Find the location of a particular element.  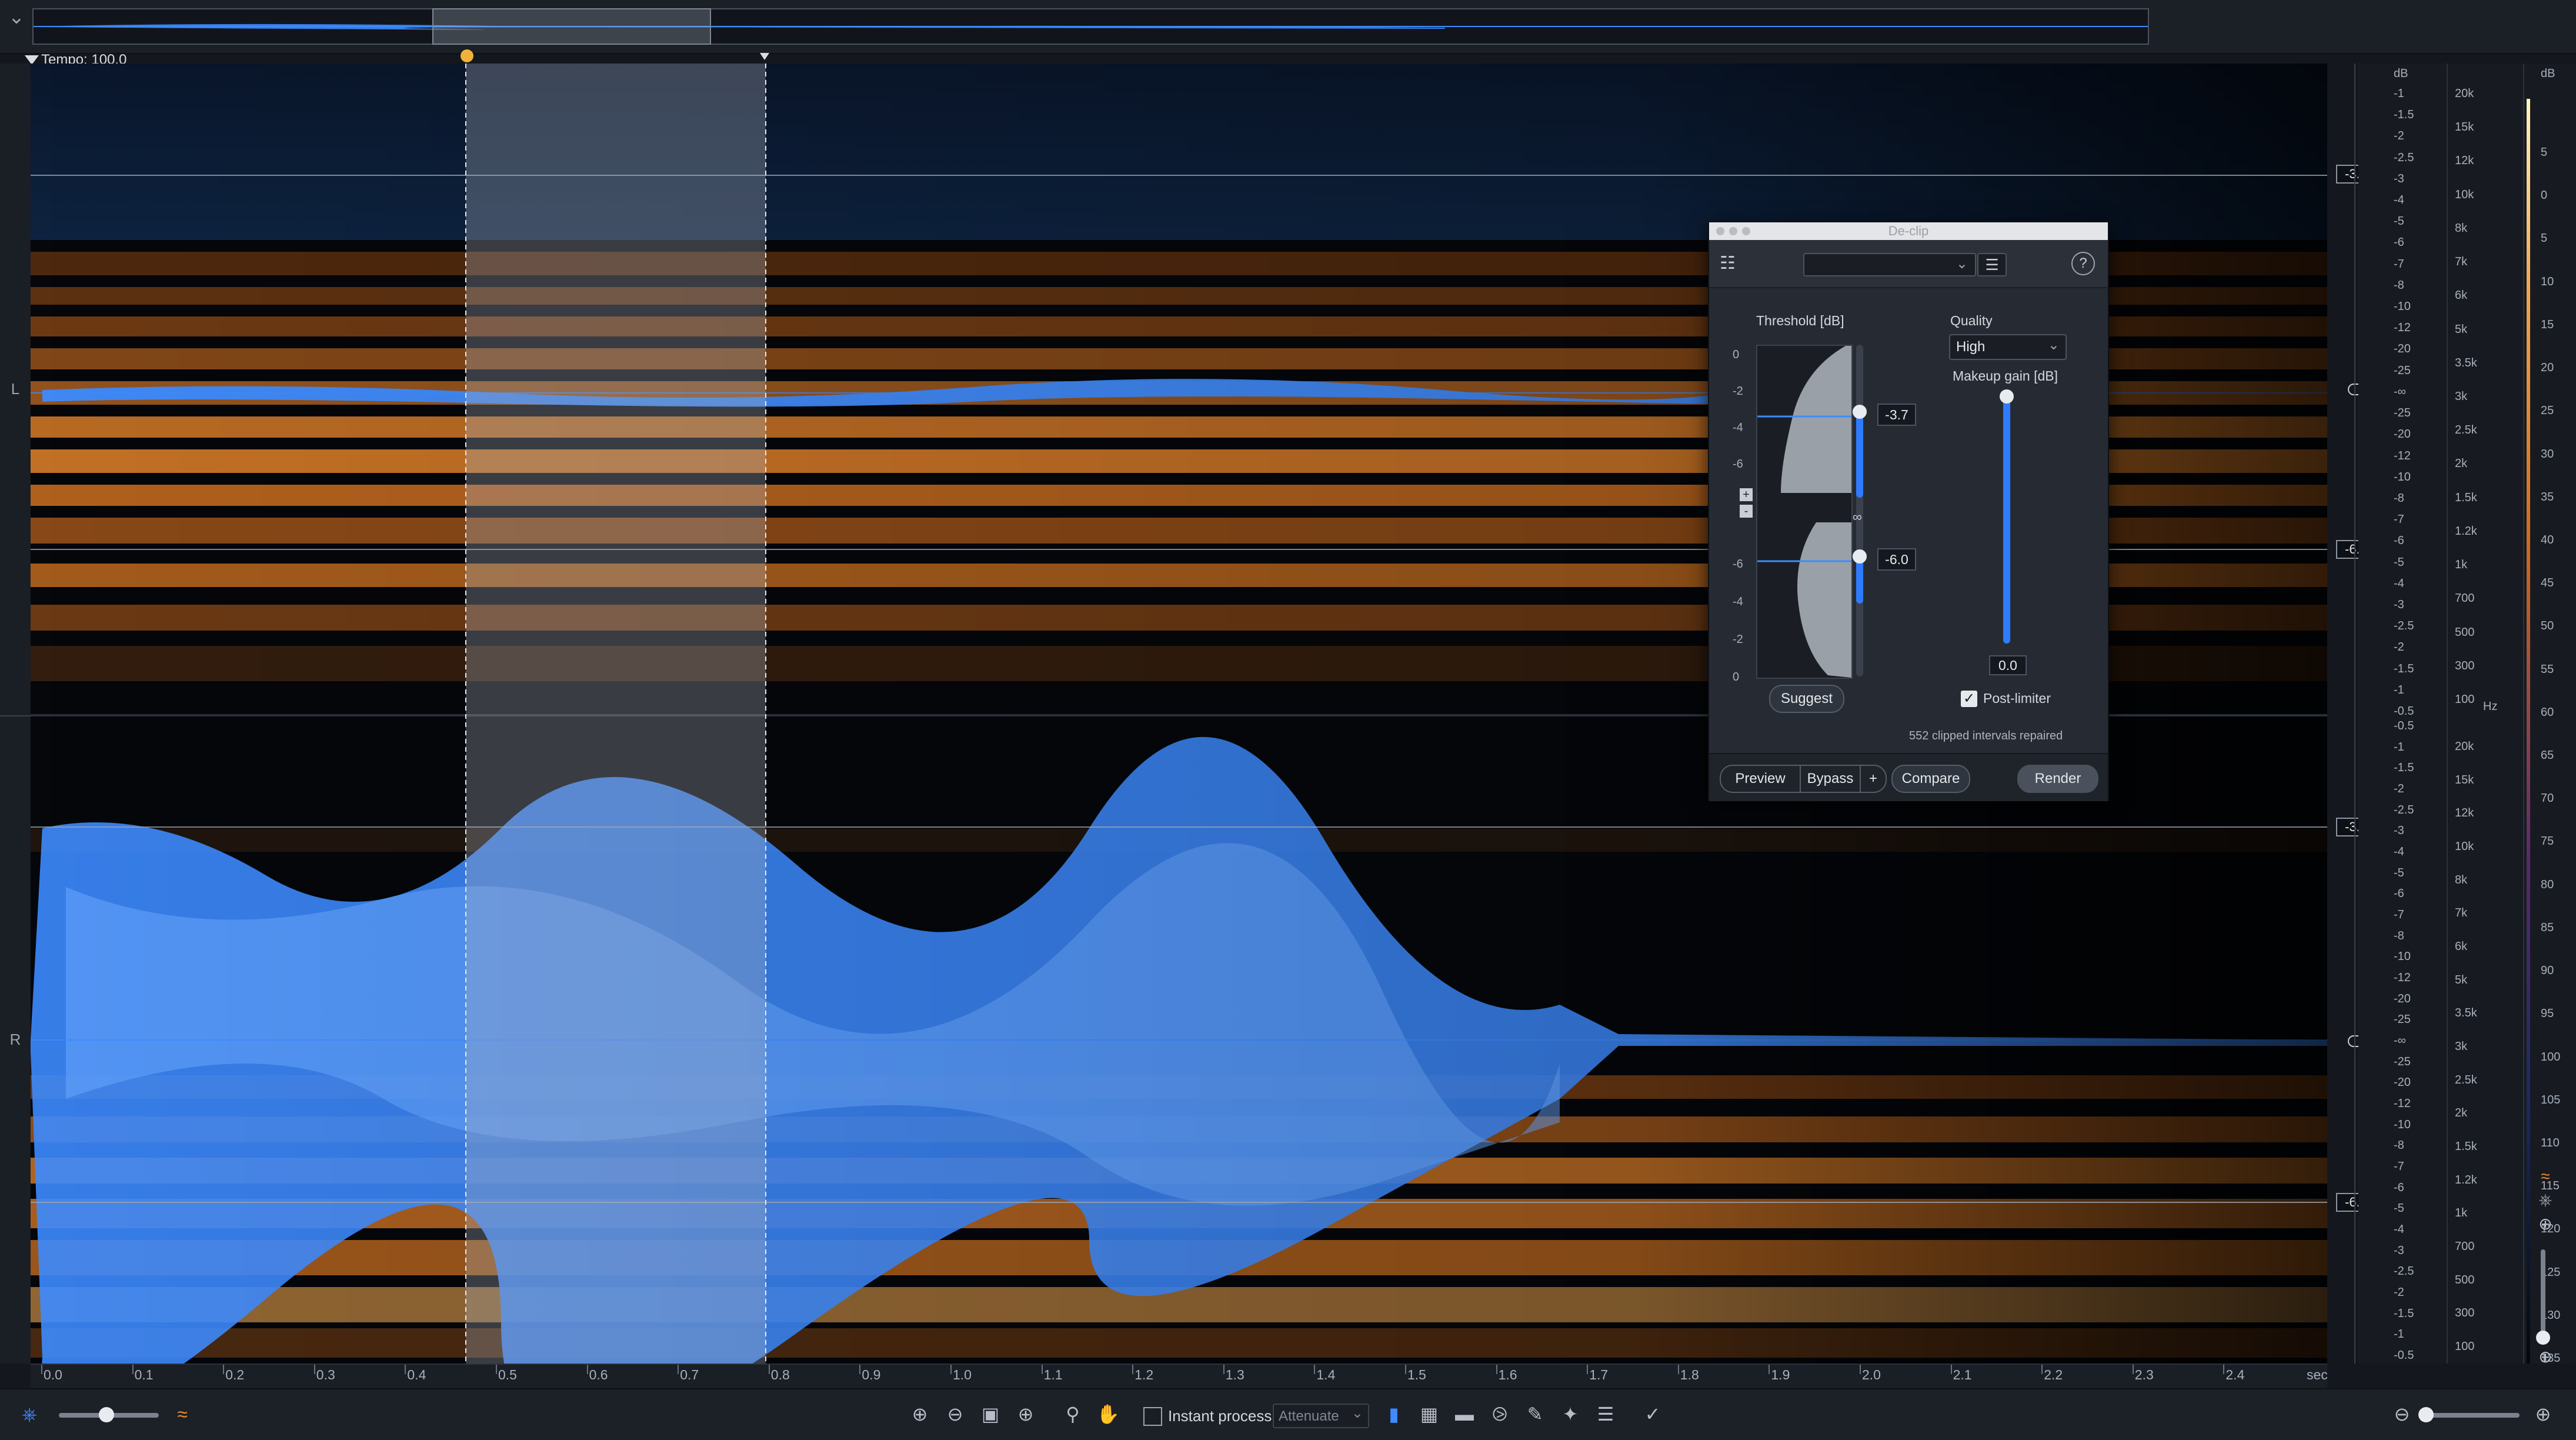

db-scale-label: -4 is located at coordinates (2399, 583).